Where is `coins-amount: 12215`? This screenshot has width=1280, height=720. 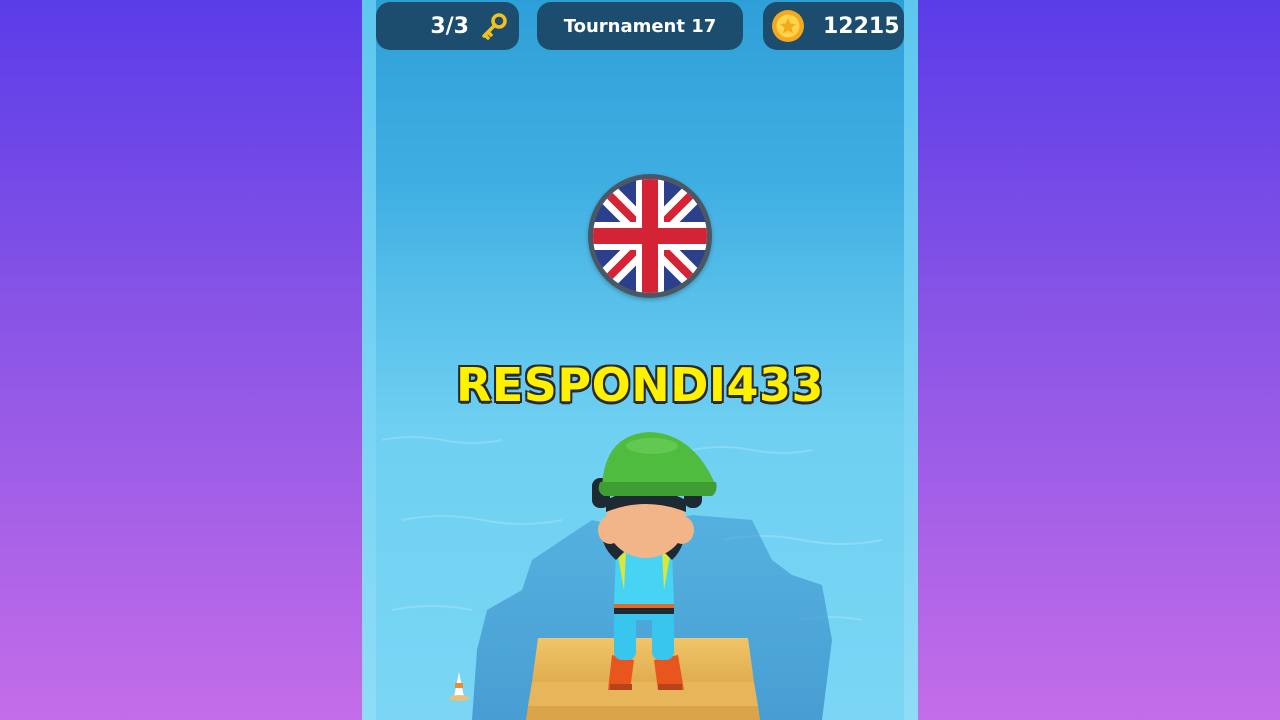
coins-amount: 12215 is located at coordinates (861, 26).